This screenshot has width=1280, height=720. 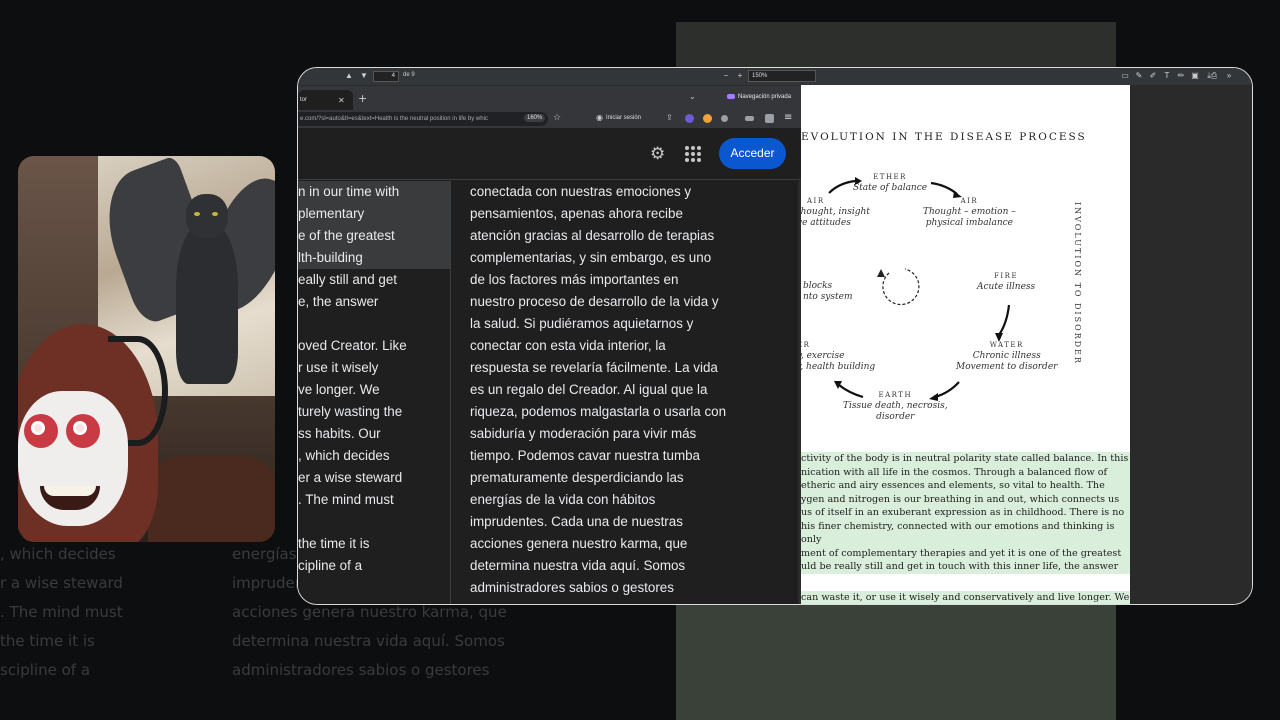 What do you see at coordinates (1139, 76) in the screenshot?
I see `draw-icon: ✎` at bounding box center [1139, 76].